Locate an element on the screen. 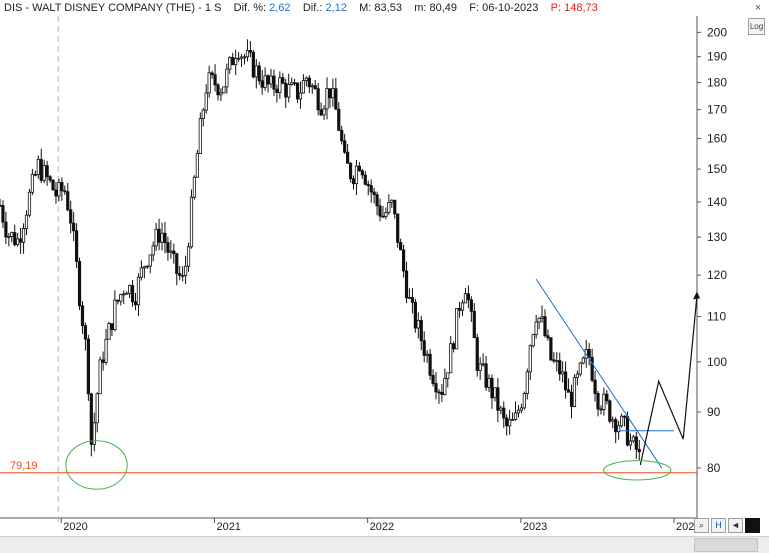 This screenshot has width=769, height=553. magnifier-icon: ⌕ is located at coordinates (701, 525).